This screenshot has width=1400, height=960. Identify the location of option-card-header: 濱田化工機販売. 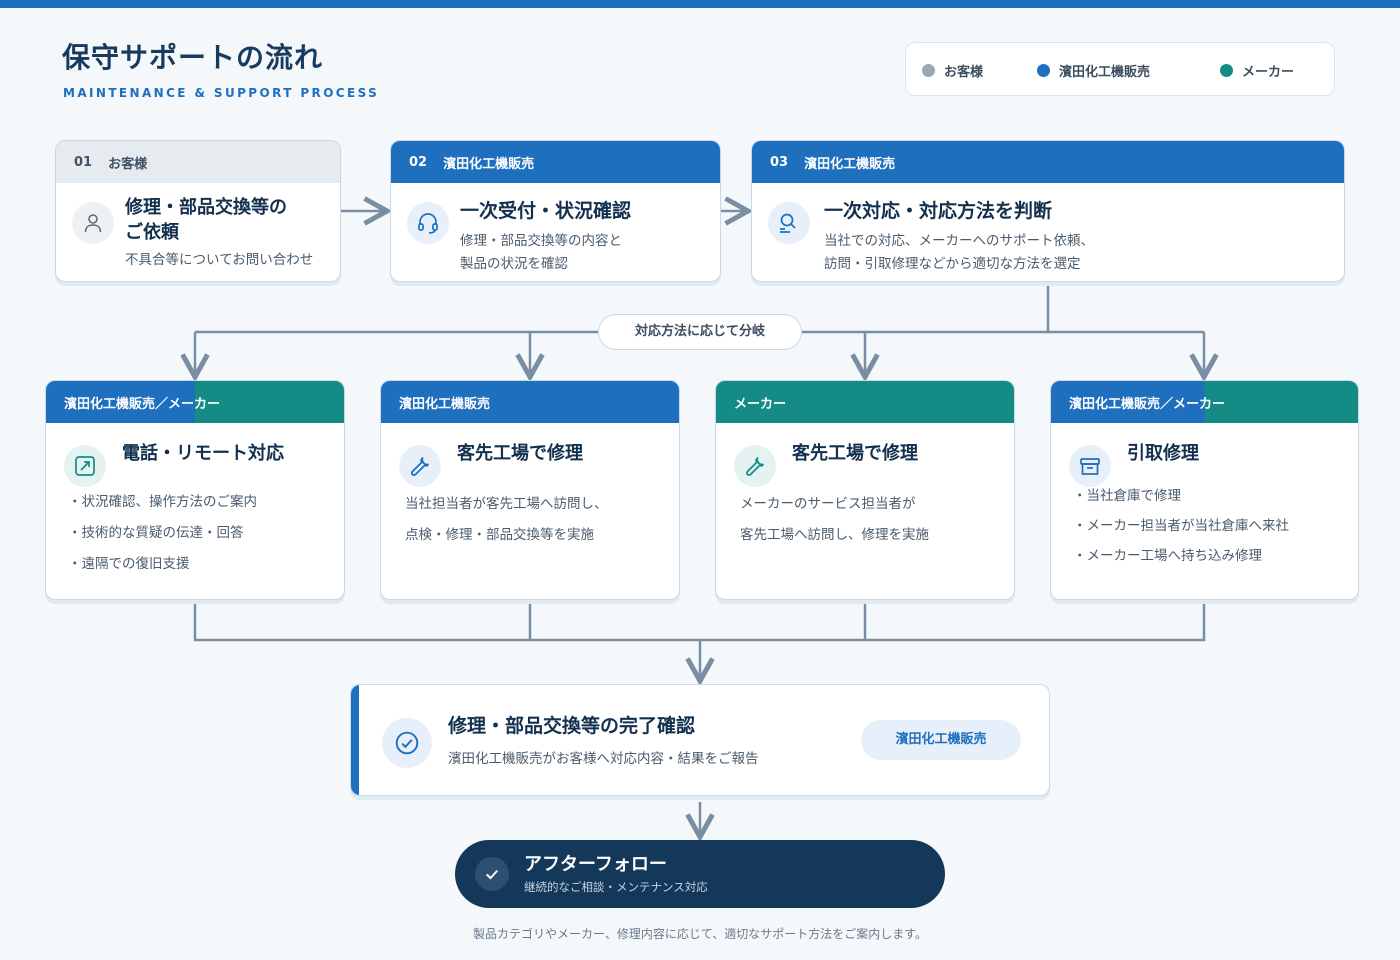
(530, 402).